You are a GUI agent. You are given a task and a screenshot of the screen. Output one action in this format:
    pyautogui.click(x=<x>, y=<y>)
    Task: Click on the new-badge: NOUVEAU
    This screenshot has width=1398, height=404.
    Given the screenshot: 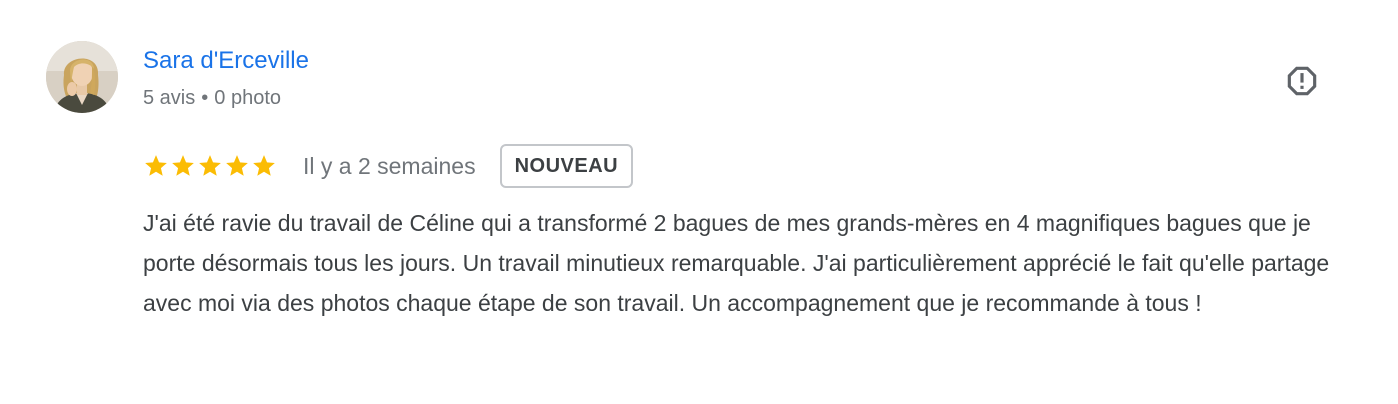 What is the action you would take?
    pyautogui.click(x=566, y=166)
    